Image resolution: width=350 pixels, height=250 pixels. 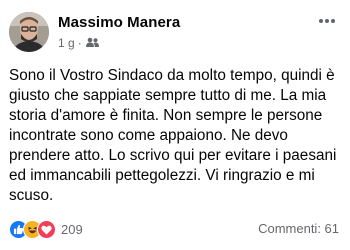 I want to click on reactions-summary: 209, so click(x=46, y=229).